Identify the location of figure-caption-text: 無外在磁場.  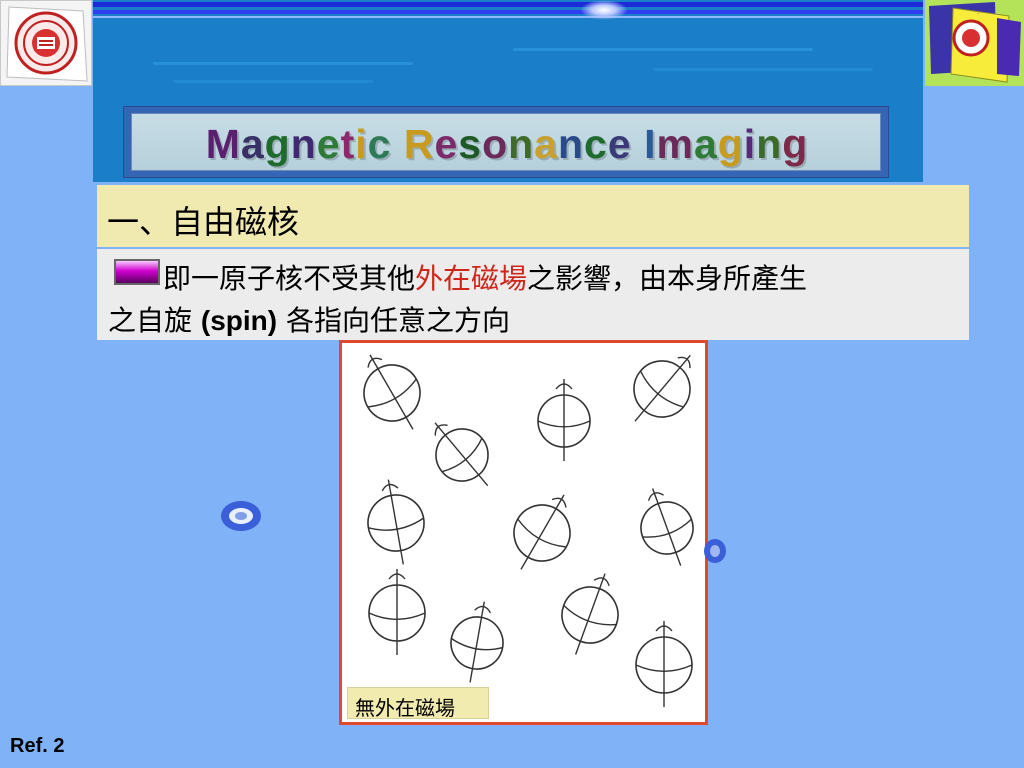
(405, 708).